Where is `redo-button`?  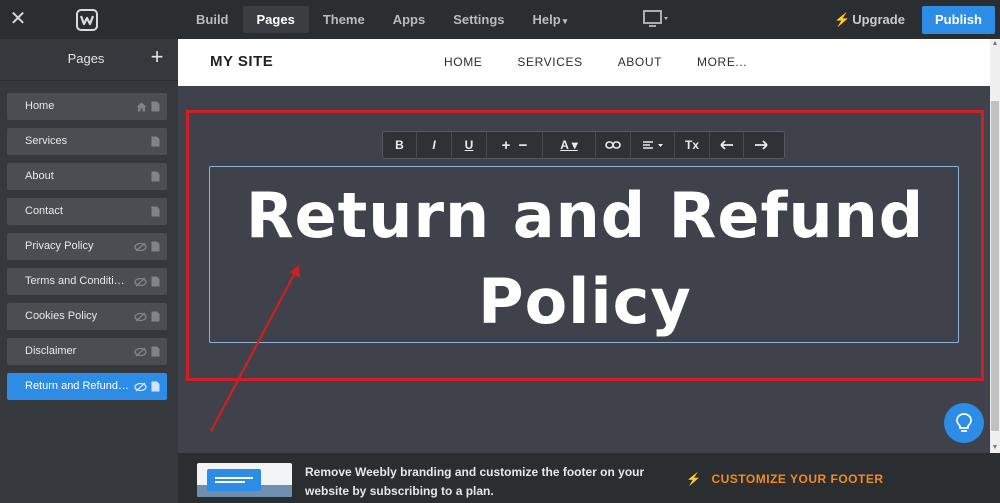
redo-button is located at coordinates (761, 145).